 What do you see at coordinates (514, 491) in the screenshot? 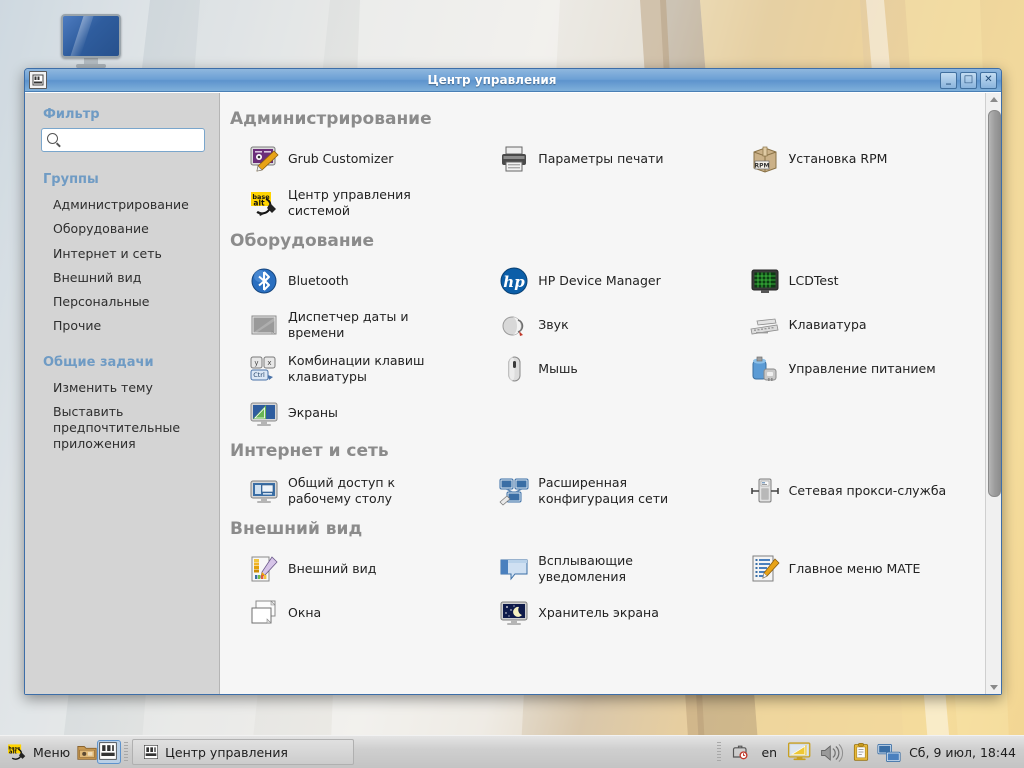
I see `network-config-icon` at bounding box center [514, 491].